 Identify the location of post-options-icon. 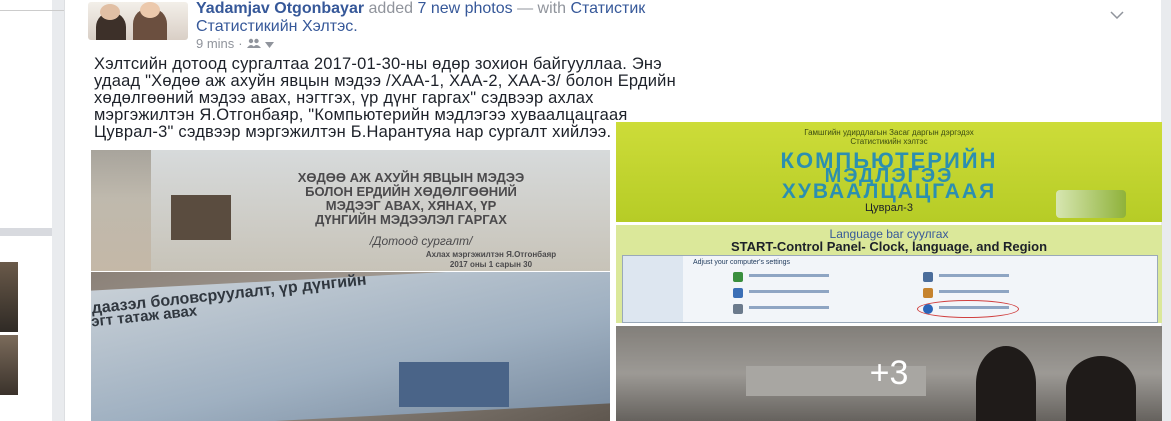
(1117, 15).